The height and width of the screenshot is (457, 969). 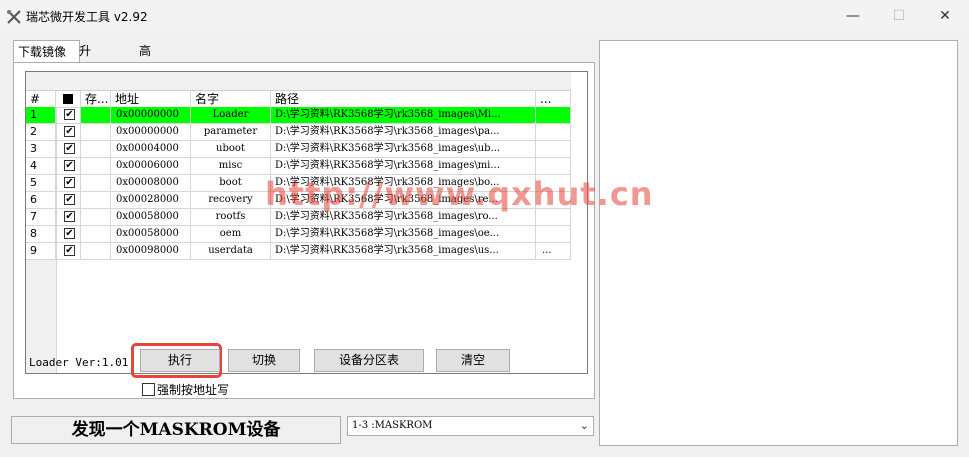 I want to click on row-num: 7, so click(x=41, y=217).